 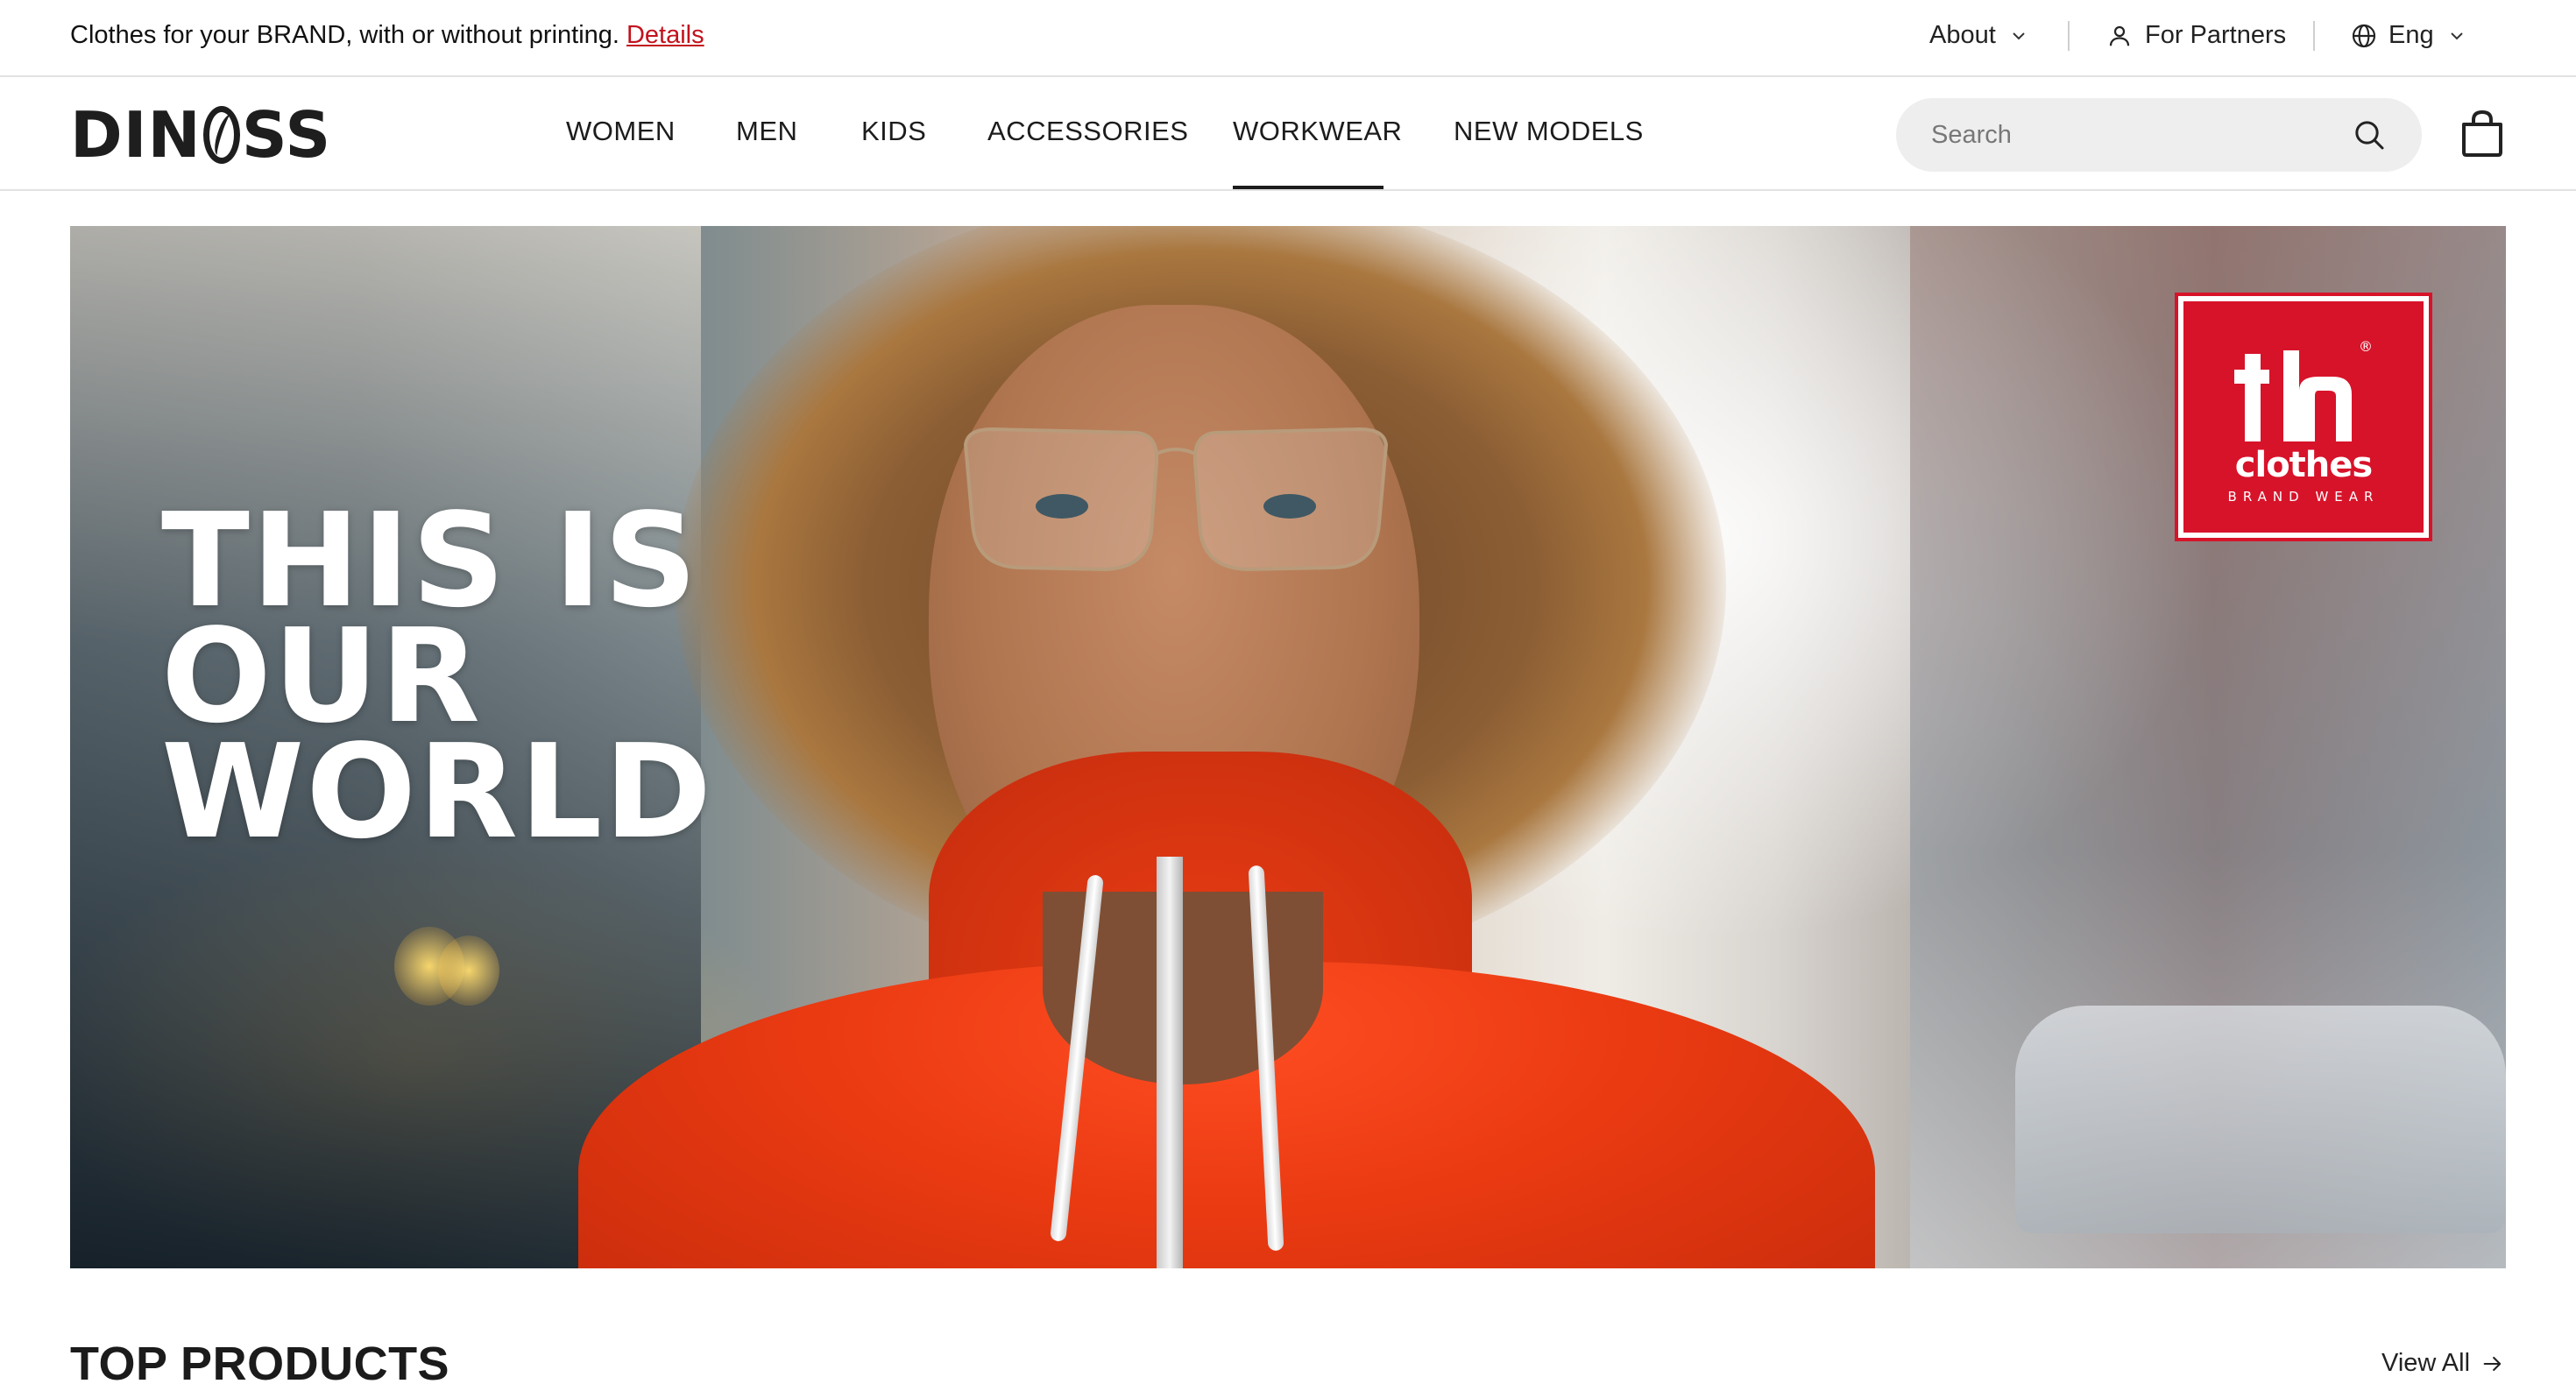 I want to click on brand-name: clothes, so click(x=2303, y=465).